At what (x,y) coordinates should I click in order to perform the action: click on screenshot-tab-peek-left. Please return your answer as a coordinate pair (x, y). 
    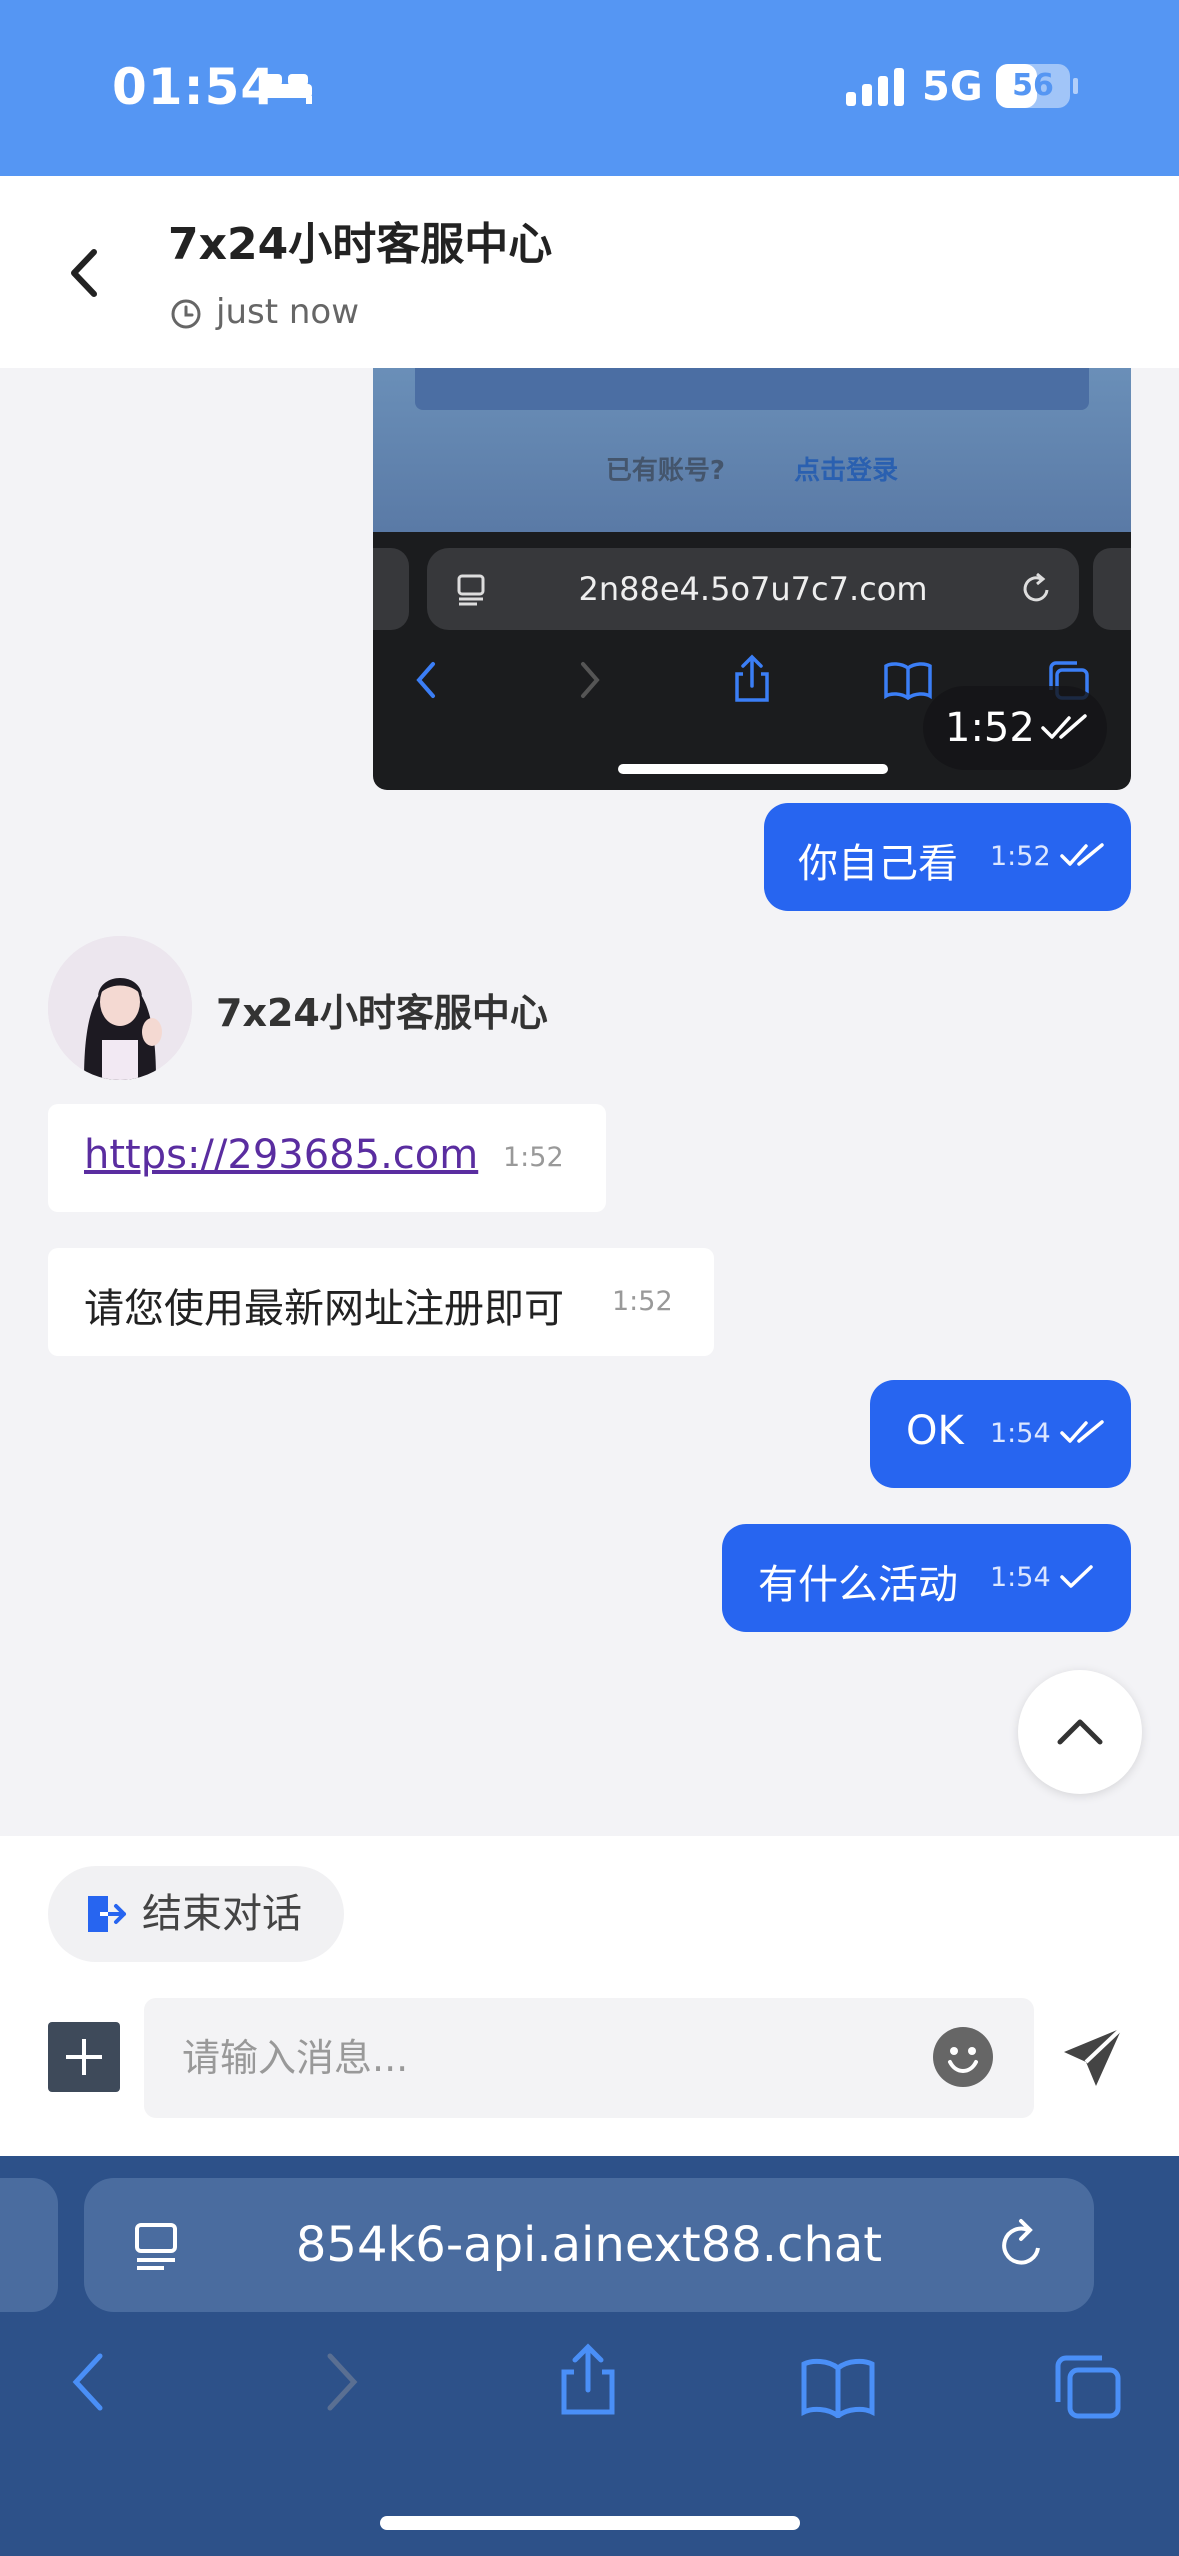
    Looking at the image, I should click on (391, 589).